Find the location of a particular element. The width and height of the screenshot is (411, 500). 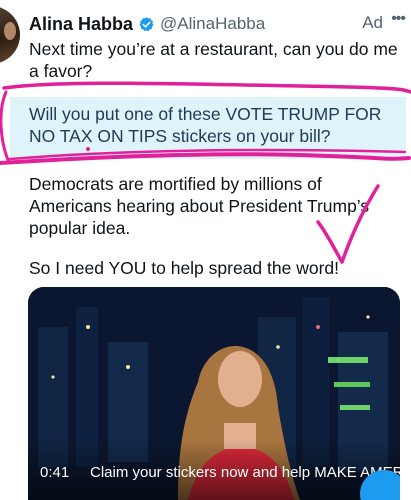

more-options-icon: ••• is located at coordinates (398, 19).